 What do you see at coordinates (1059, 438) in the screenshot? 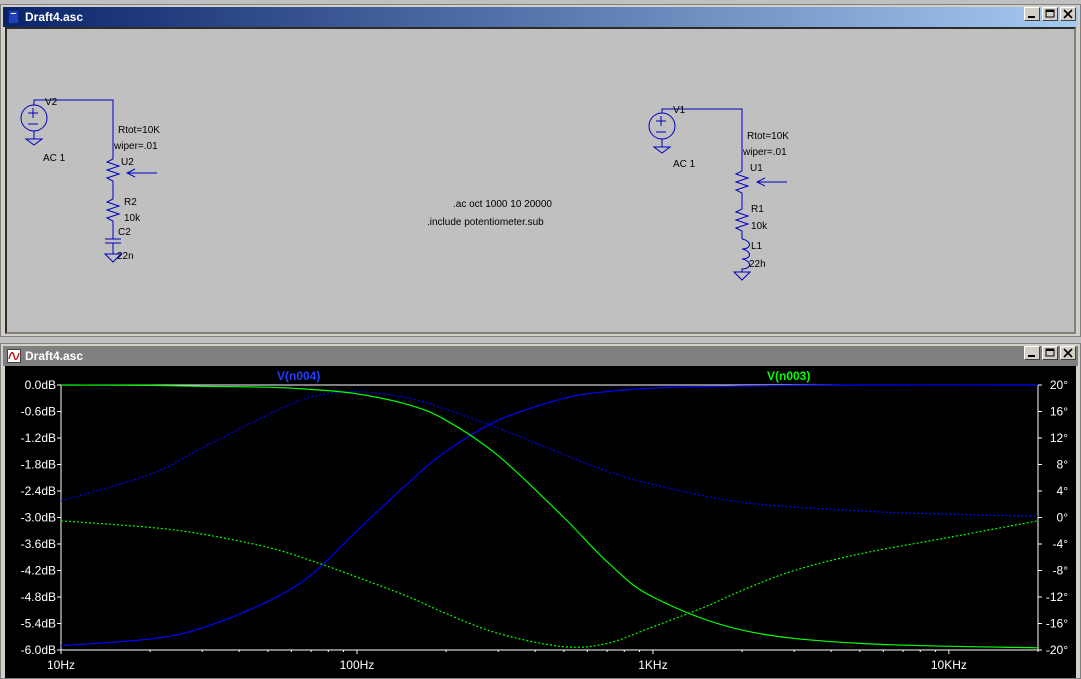
I see `y-right-tick-label: 12°` at bounding box center [1059, 438].